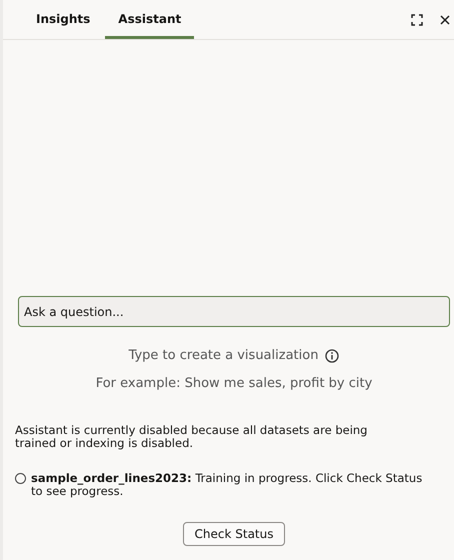 Image resolution: width=454 pixels, height=560 pixels. I want to click on example-text: For example: Show me sales, profit by city, so click(234, 383).